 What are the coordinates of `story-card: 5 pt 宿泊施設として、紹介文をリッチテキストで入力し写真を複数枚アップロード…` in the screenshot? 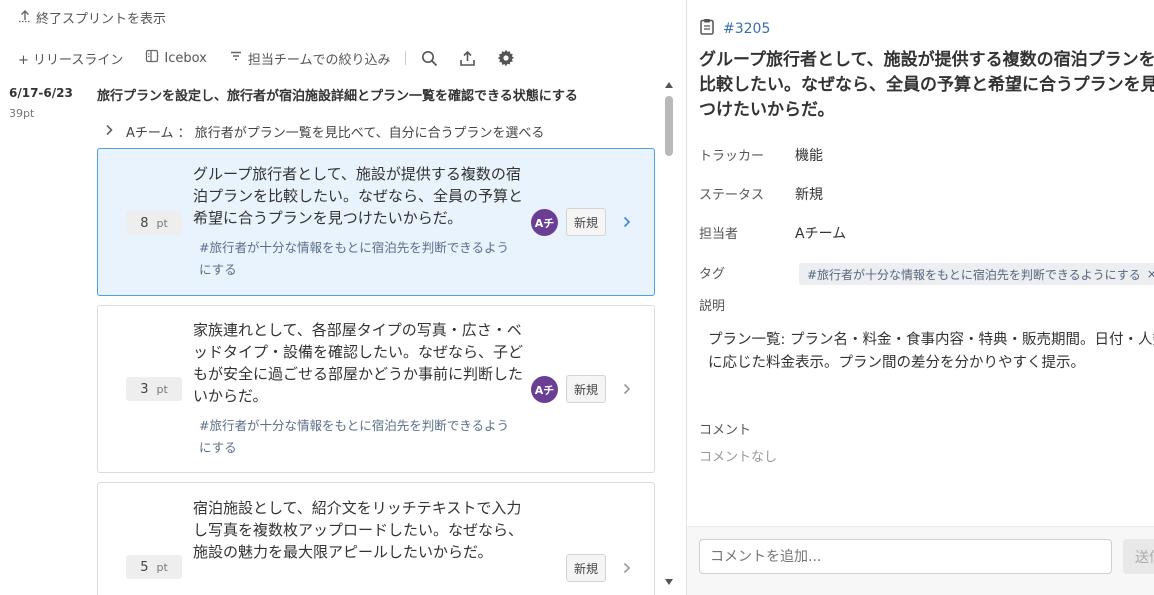 It's located at (376, 538).